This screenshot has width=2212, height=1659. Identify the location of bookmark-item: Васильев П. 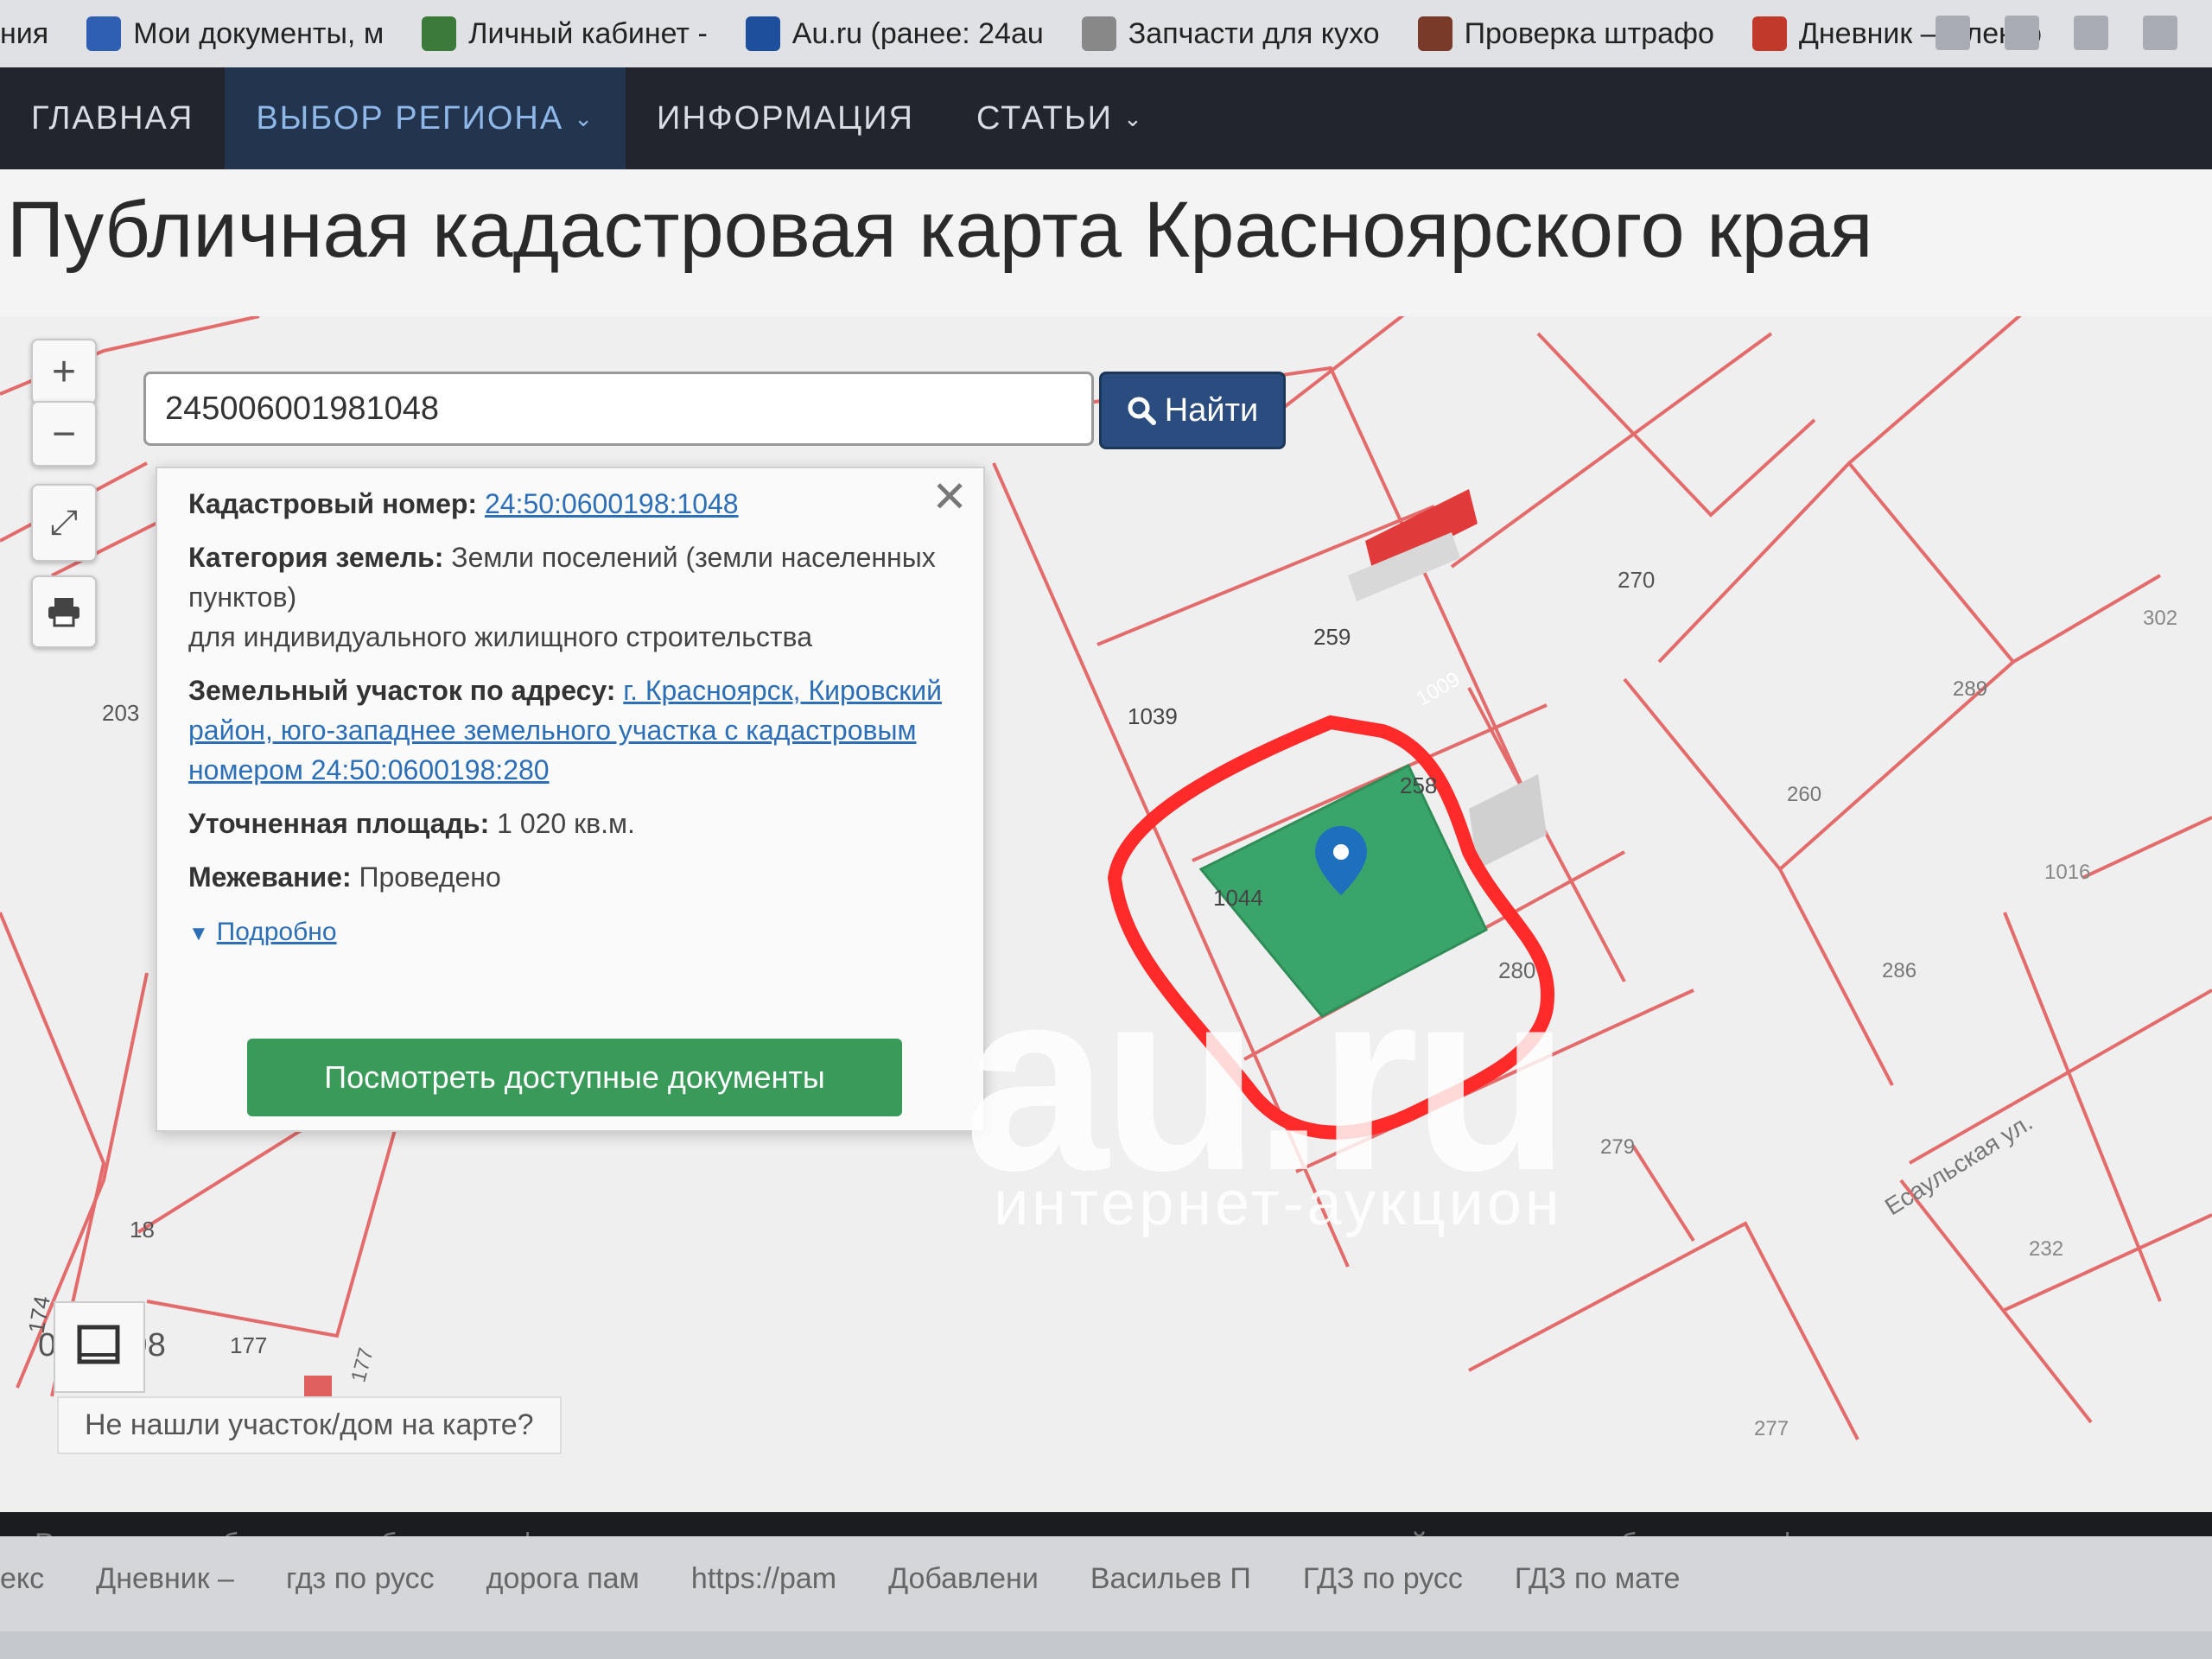
(1170, 1579).